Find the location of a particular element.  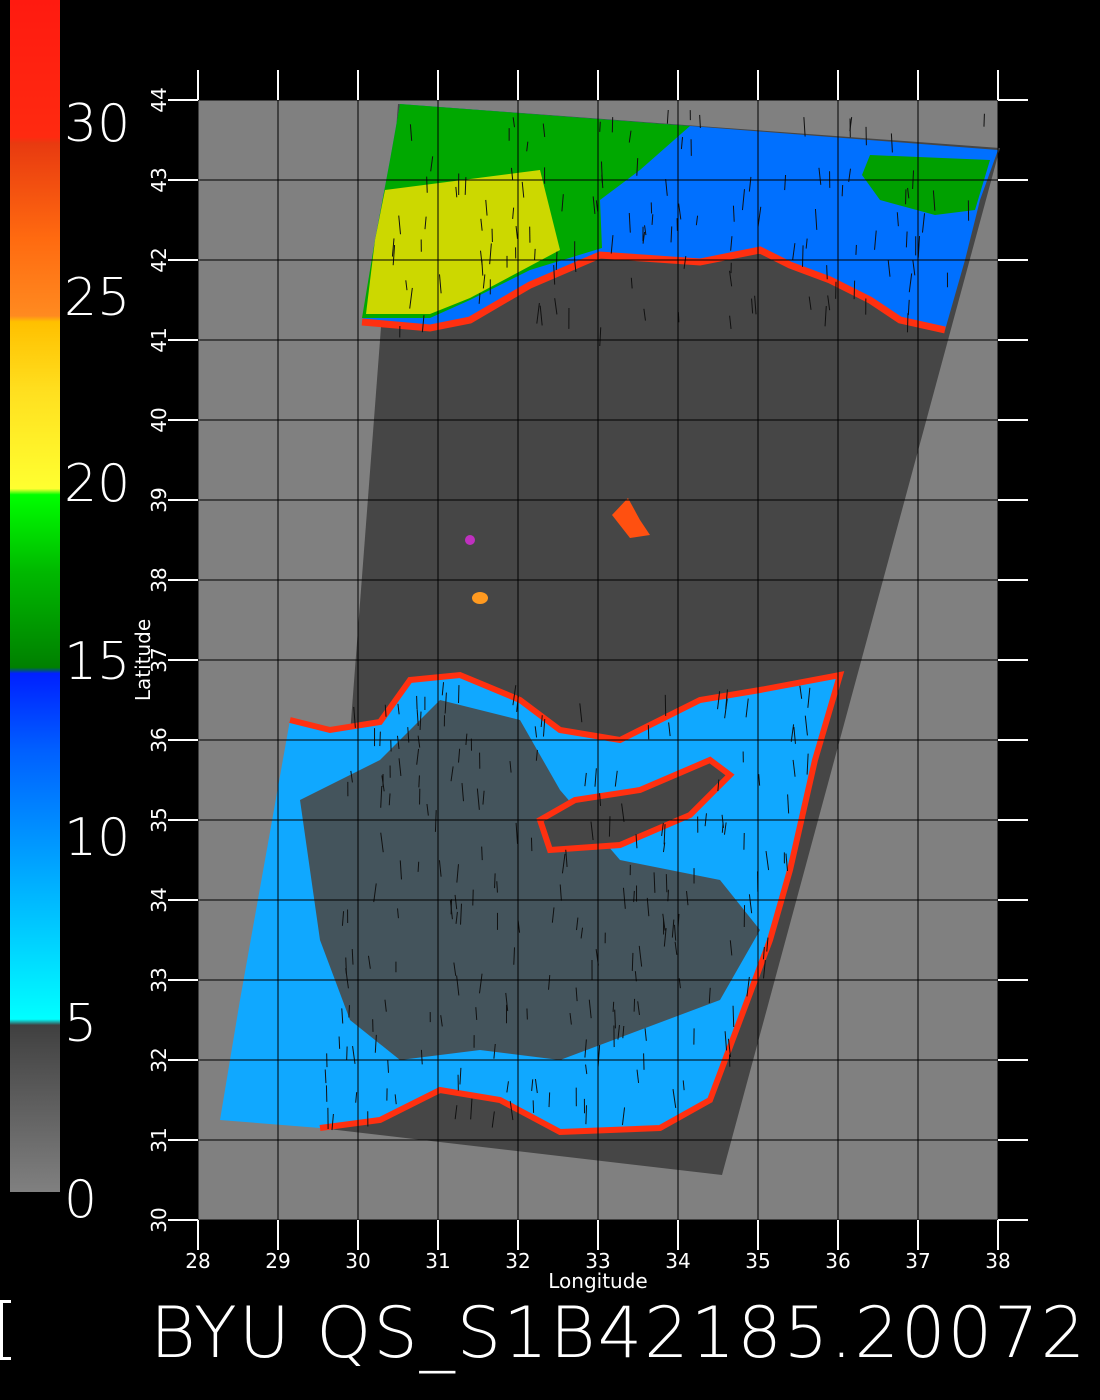

lat-label-44: 44 is located at coordinates (159, 99).